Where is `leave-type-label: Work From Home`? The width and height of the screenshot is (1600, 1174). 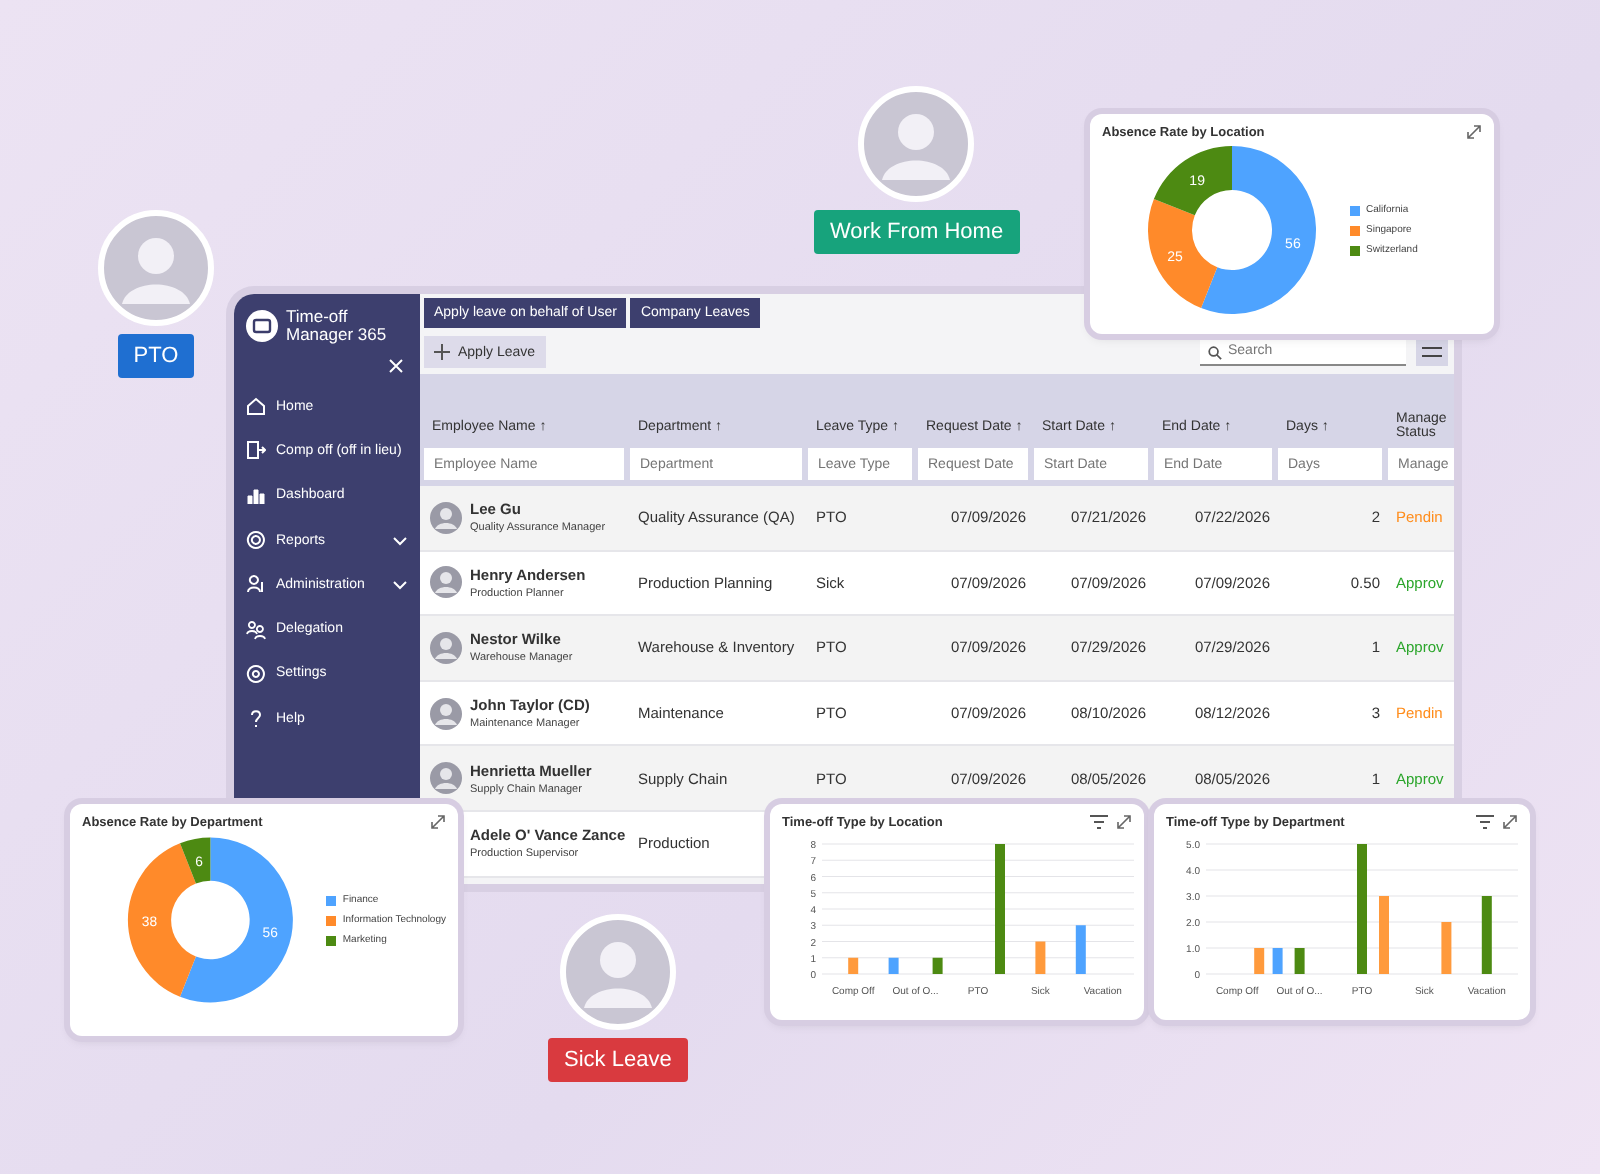
leave-type-label: Work From Home is located at coordinates (917, 232).